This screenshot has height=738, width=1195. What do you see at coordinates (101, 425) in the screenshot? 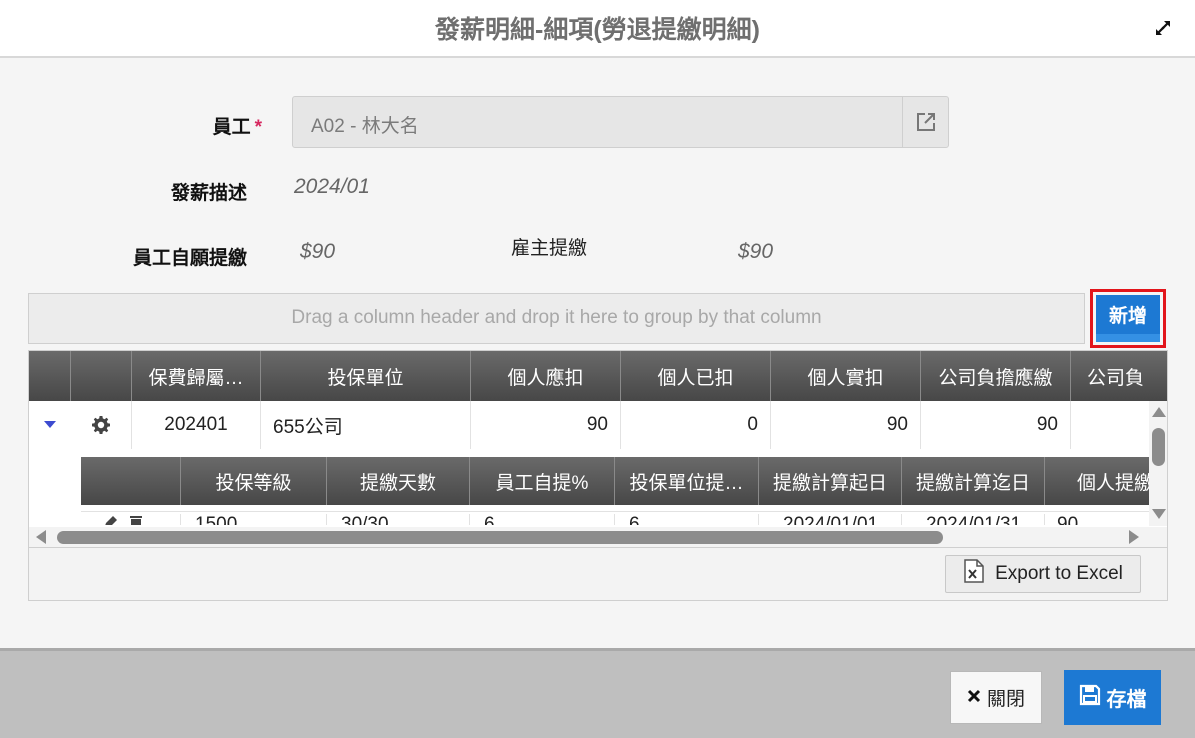
I see `gear-icon` at bounding box center [101, 425].